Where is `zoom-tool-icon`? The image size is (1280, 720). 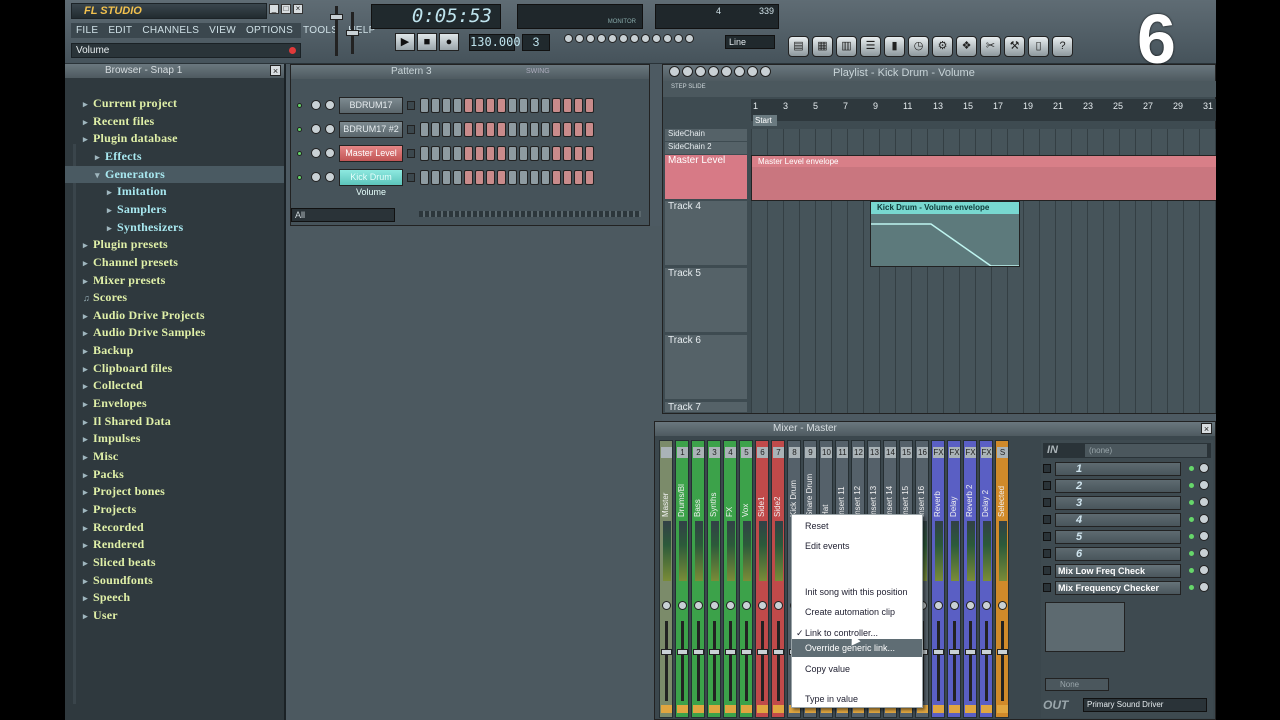
zoom-tool-icon is located at coordinates (752, 71).